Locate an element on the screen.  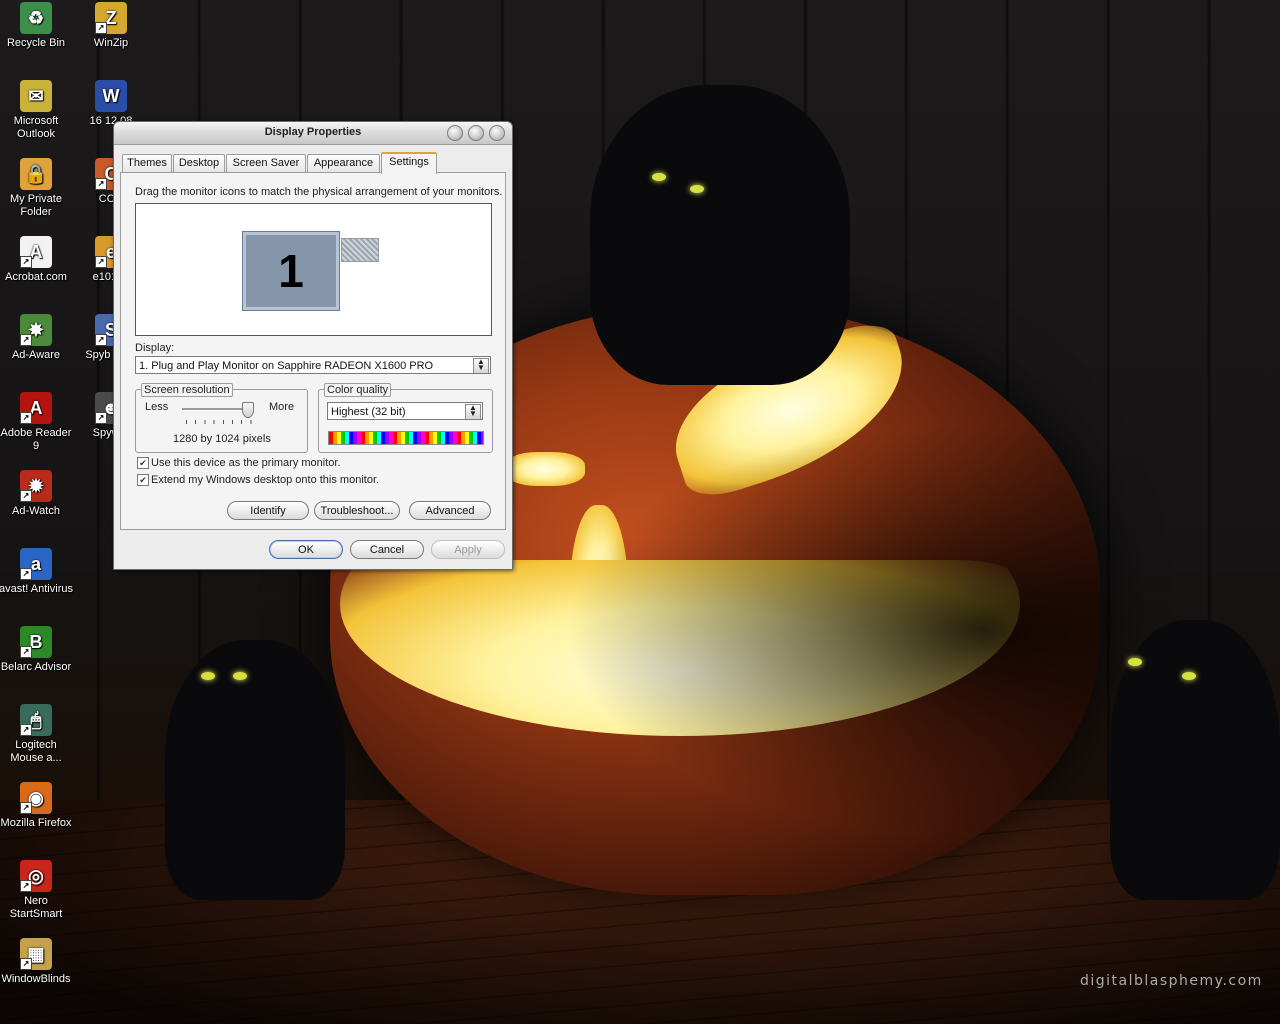
desktop-icon-ad-aware: ✸ ↗ Ad-Aware is located at coordinates (37, 338).